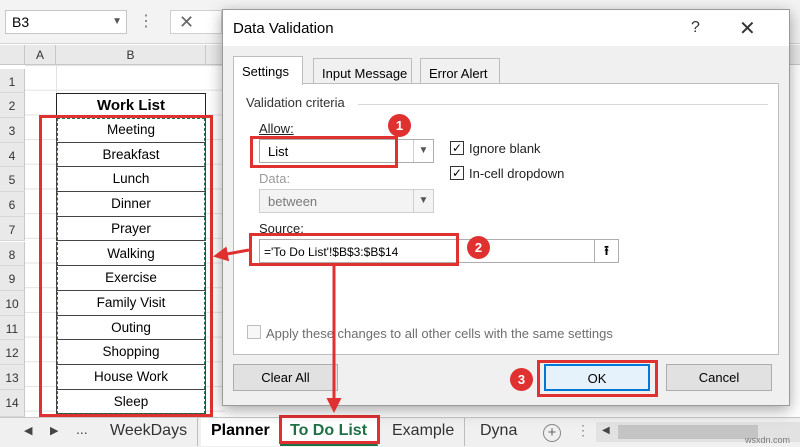  What do you see at coordinates (506, 28) in the screenshot?
I see `dialog-titlebar: Data Validation ? ✕` at bounding box center [506, 28].